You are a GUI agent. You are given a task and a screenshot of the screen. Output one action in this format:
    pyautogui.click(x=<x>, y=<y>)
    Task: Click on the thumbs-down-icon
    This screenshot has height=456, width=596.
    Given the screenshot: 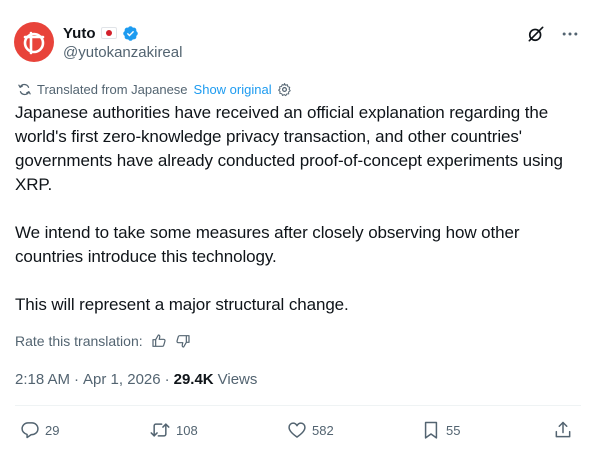 What is the action you would take?
    pyautogui.click(x=183, y=341)
    